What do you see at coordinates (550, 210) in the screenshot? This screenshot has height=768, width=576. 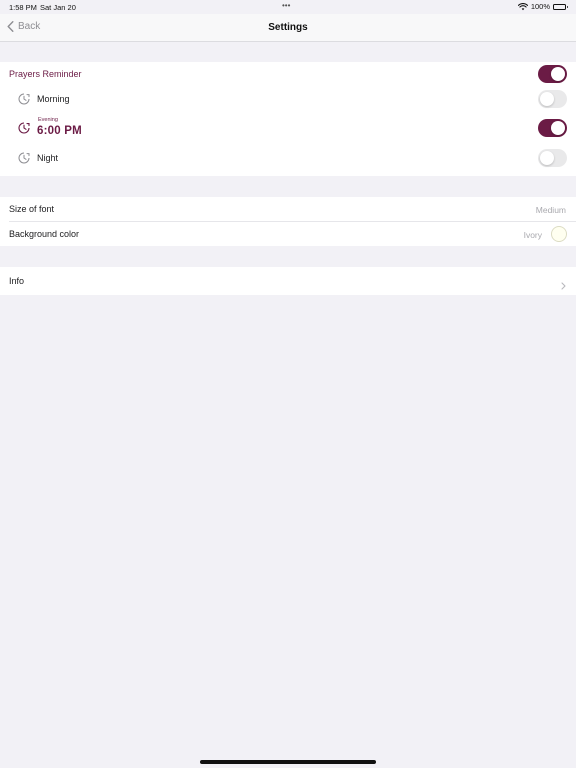 I see `font-size-value: Medium` at bounding box center [550, 210].